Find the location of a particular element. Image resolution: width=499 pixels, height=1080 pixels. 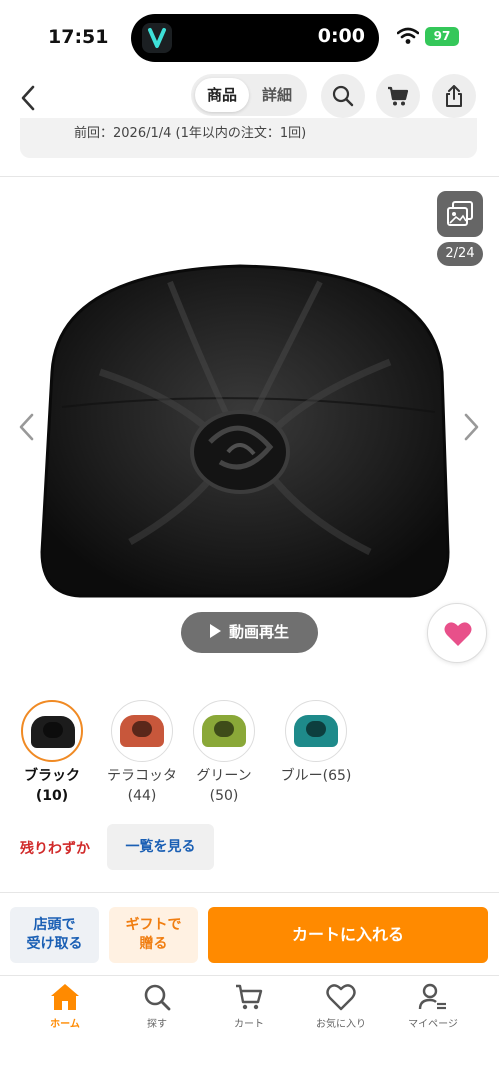

next-image-button is located at coordinates (471, 429).